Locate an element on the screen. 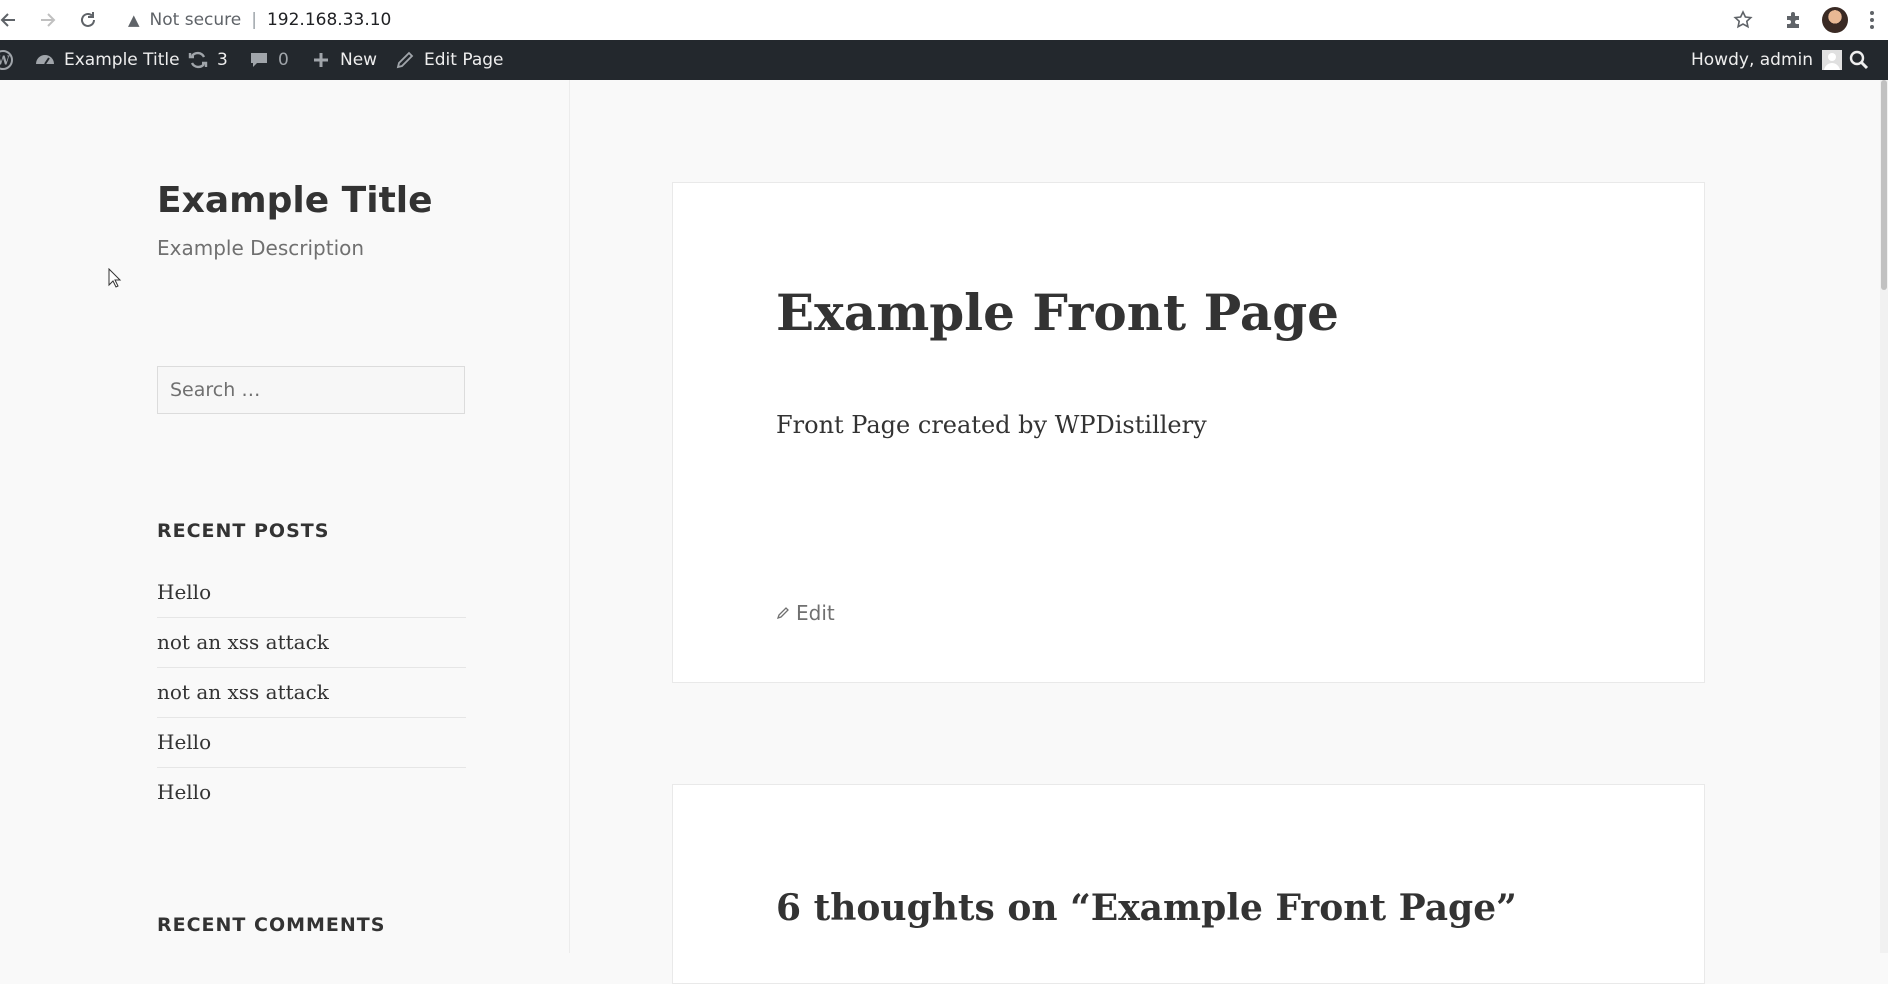 Image resolution: width=1888 pixels, height=984 pixels. dashboard-icon is located at coordinates (45, 60).